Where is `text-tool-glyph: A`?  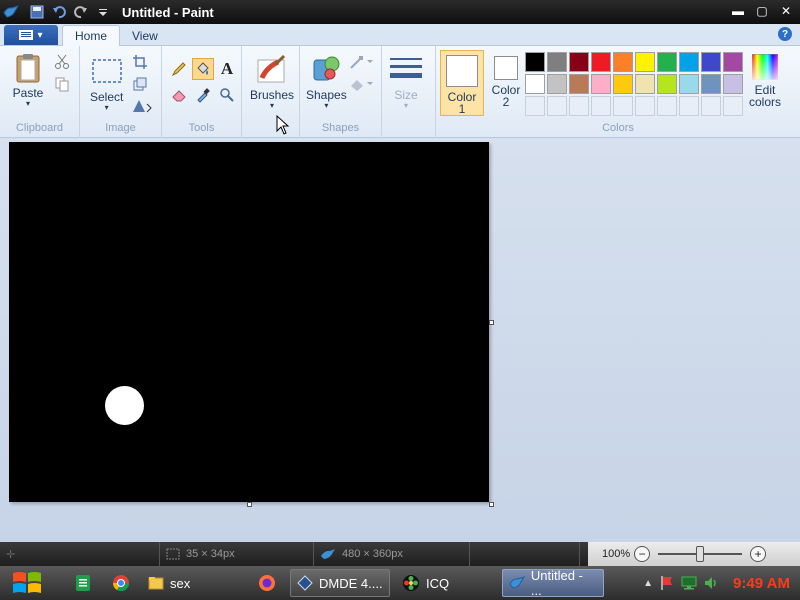
text-tool-glyph: A is located at coordinates (227, 68).